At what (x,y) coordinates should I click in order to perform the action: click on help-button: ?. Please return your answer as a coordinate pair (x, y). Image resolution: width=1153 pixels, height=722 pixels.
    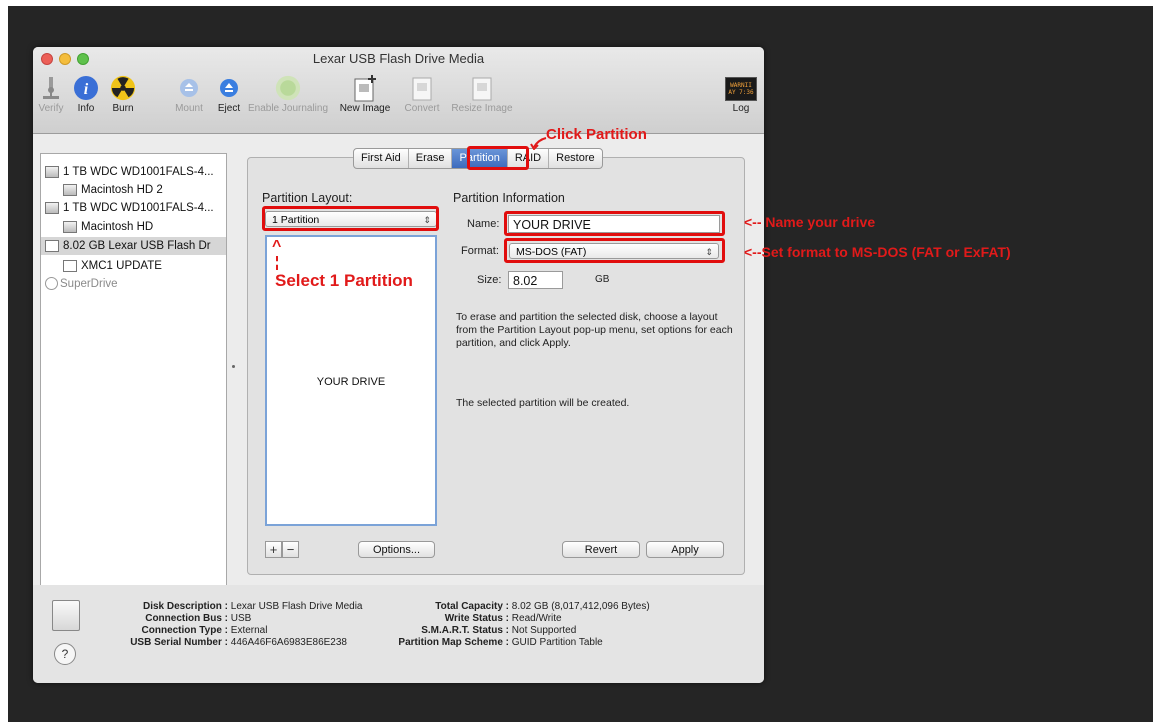
    Looking at the image, I should click on (65, 654).